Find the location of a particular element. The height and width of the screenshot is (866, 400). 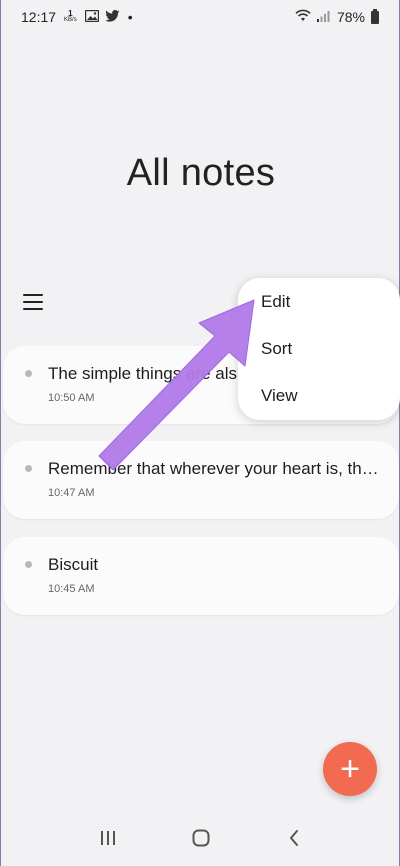

signal-icon is located at coordinates (323, 17).